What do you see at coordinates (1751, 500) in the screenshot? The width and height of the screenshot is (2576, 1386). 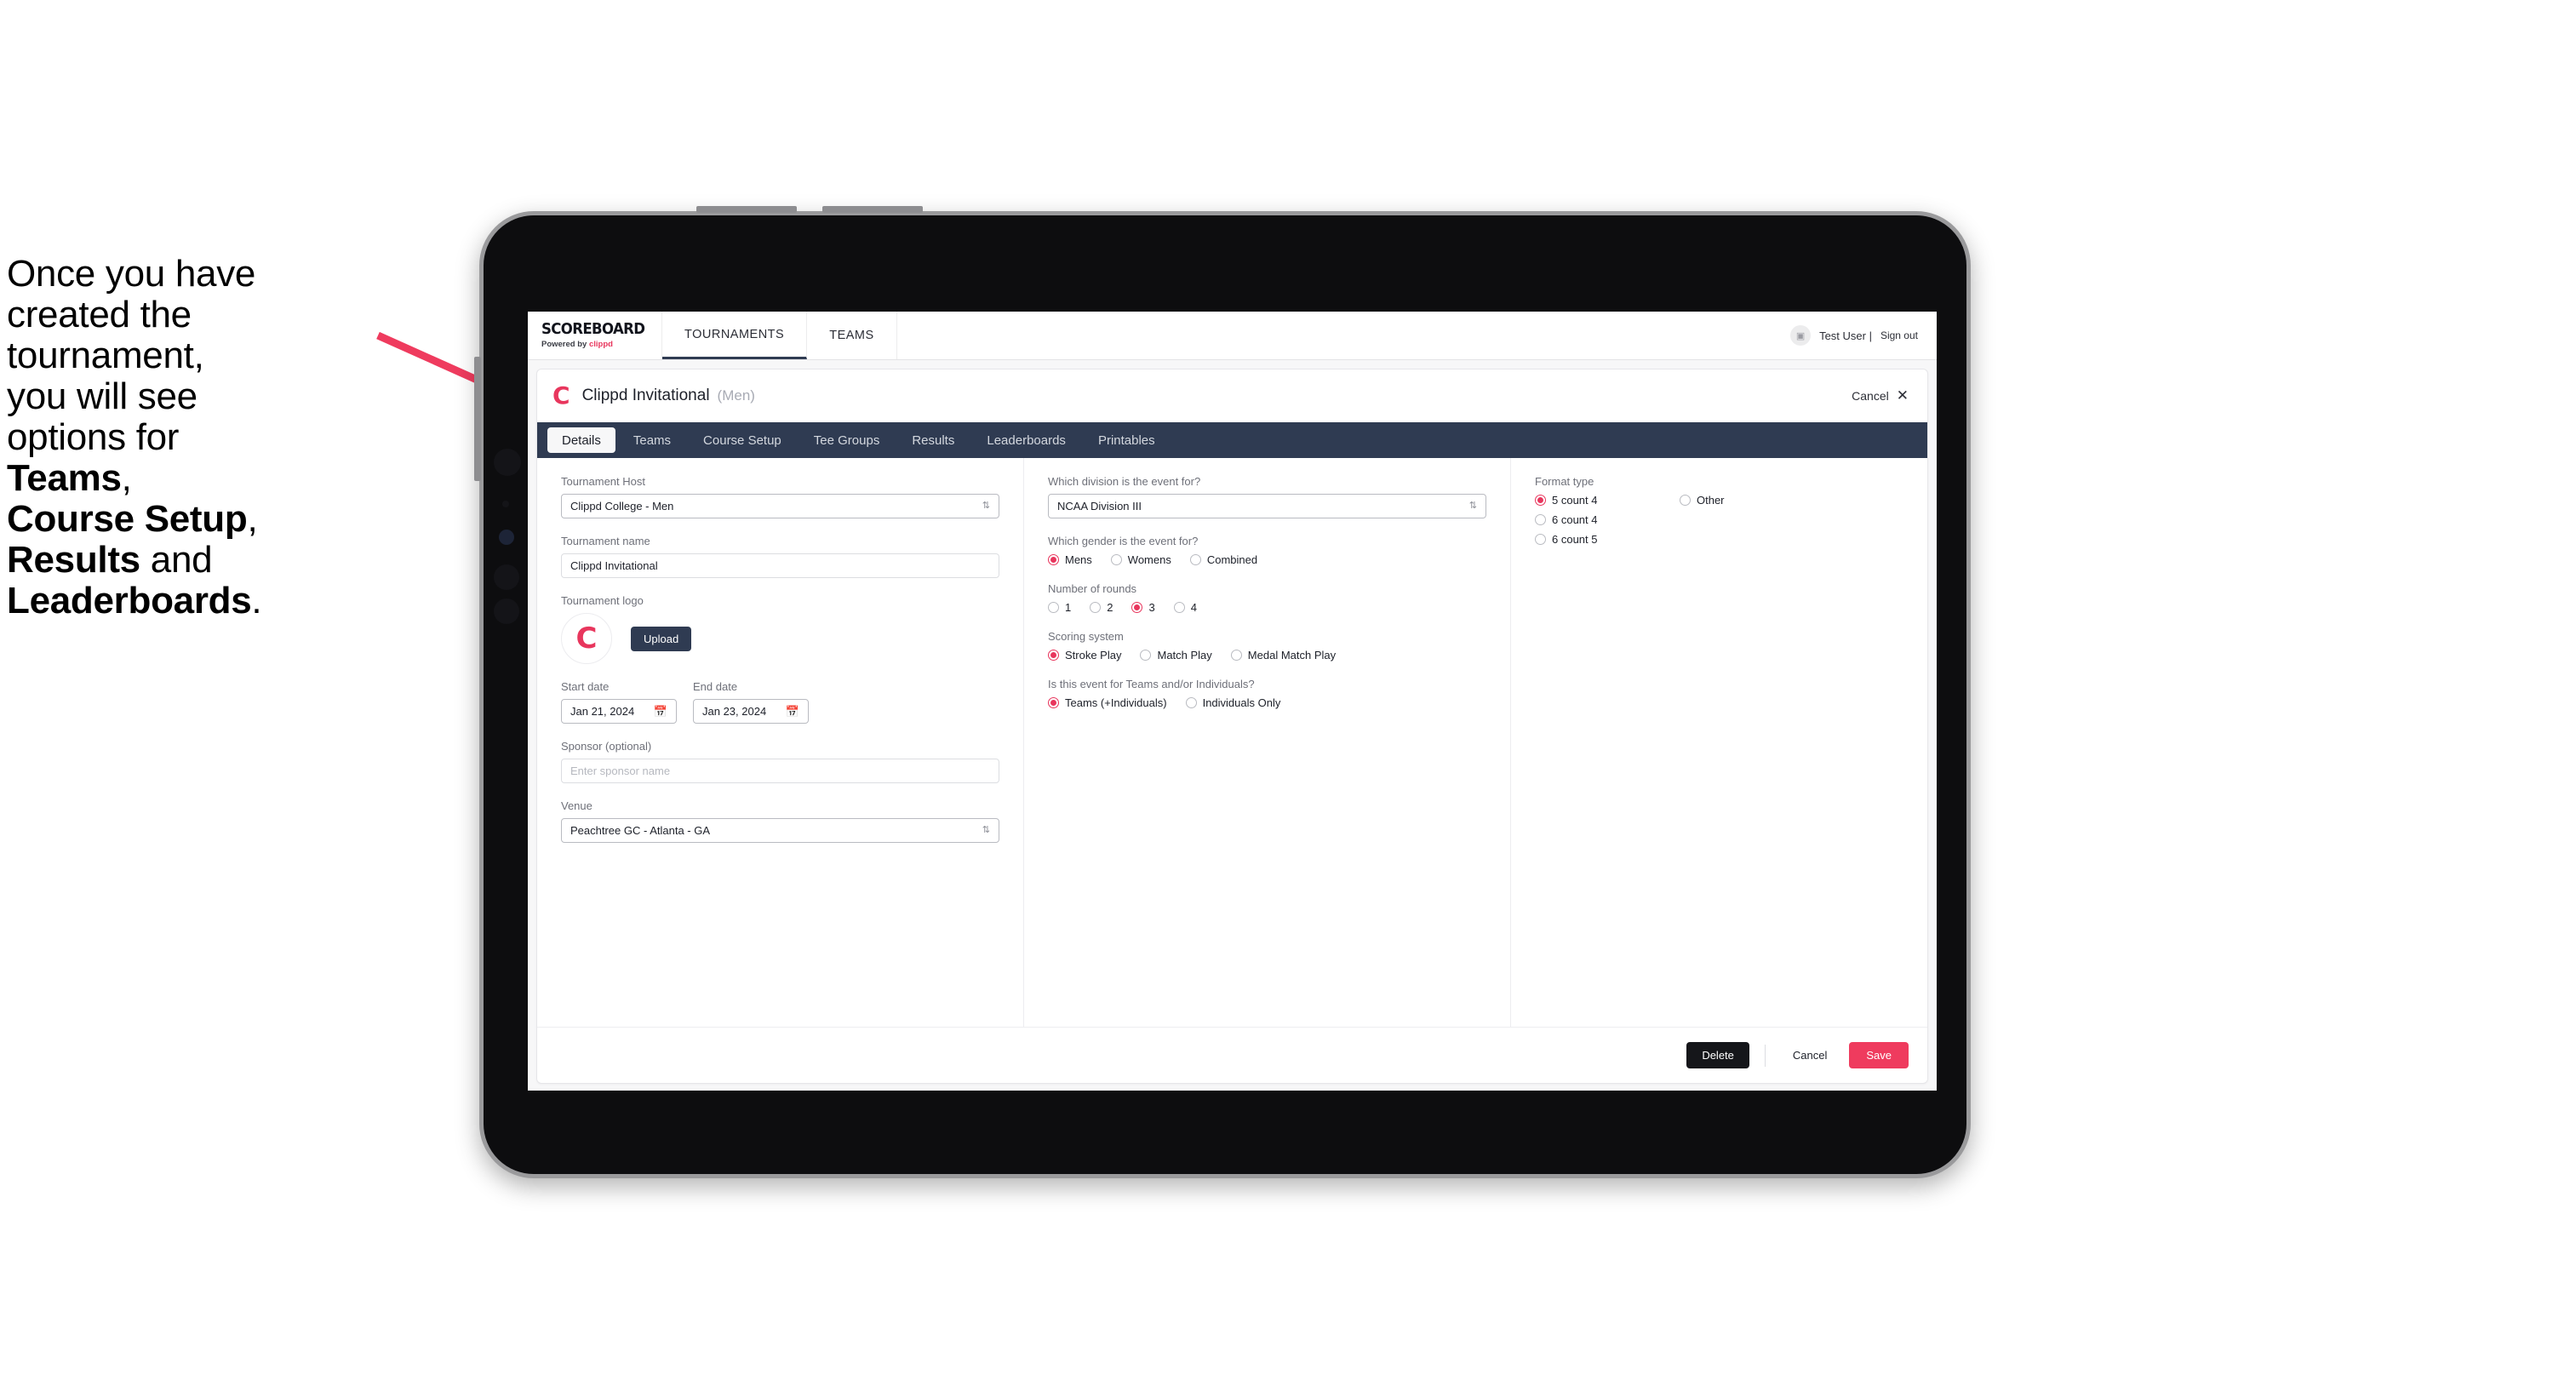 I see `radio-format-other: Other` at bounding box center [1751, 500].